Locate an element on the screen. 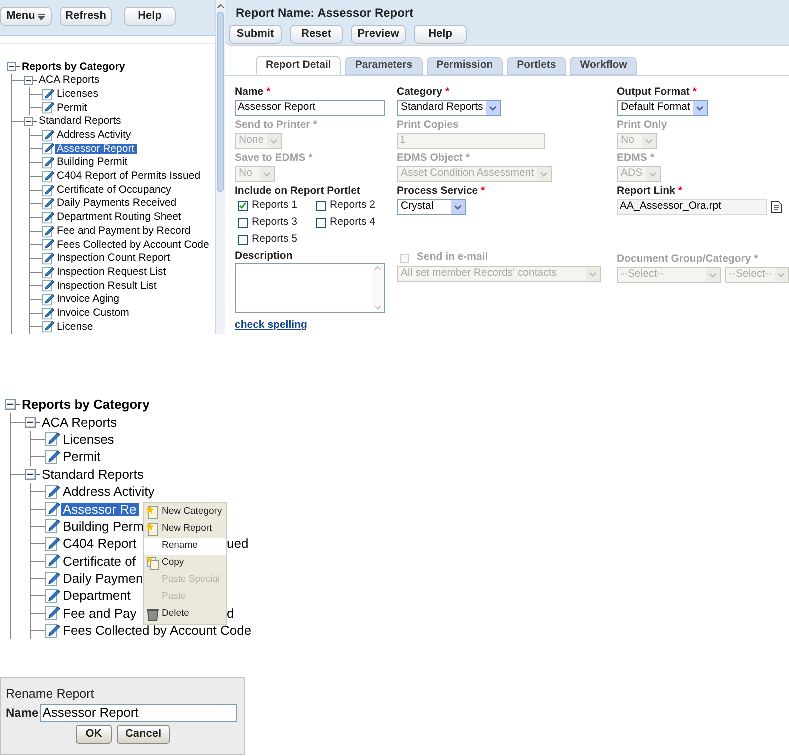  tree-item: Certificate of Occupancy is located at coordinates (114, 190).